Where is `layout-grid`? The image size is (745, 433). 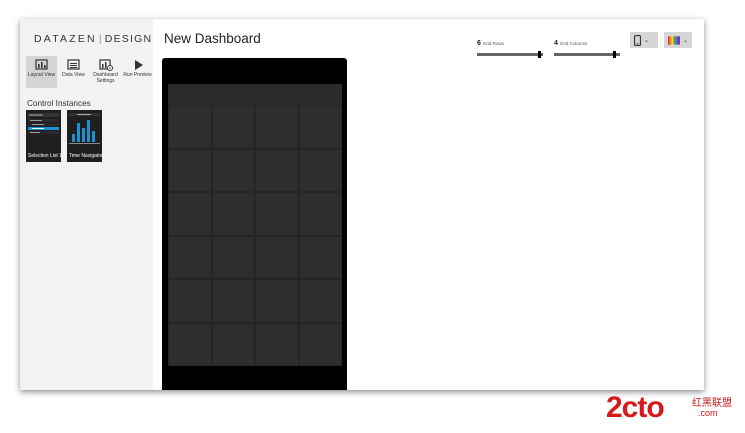
layout-grid is located at coordinates (255, 235).